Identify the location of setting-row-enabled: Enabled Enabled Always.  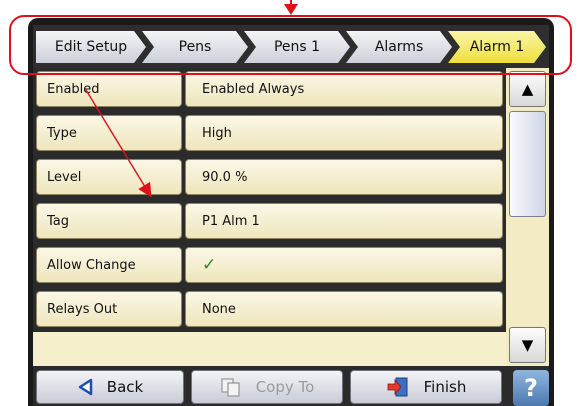
(269, 90).